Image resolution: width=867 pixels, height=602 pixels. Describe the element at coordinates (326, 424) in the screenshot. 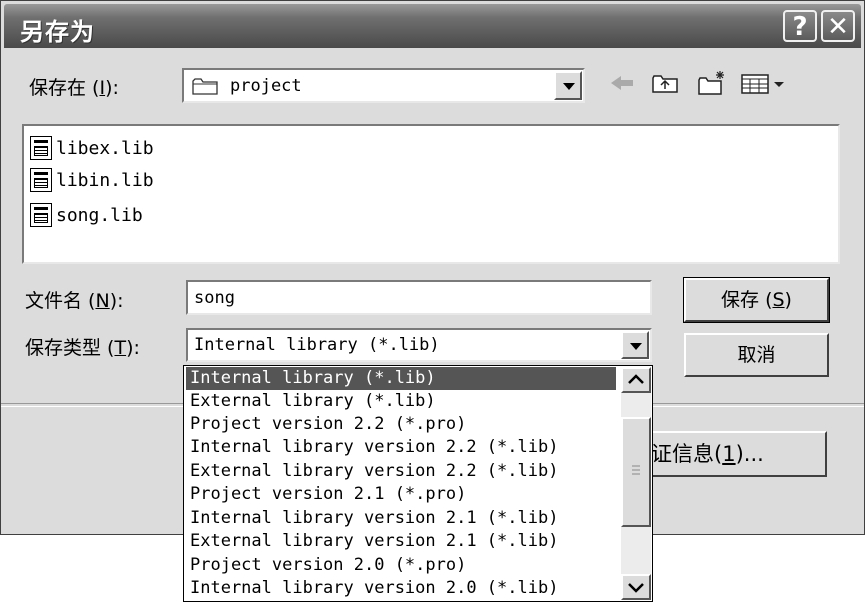

I see `filetype-option: Project version 2.2 (*.pro)` at that location.